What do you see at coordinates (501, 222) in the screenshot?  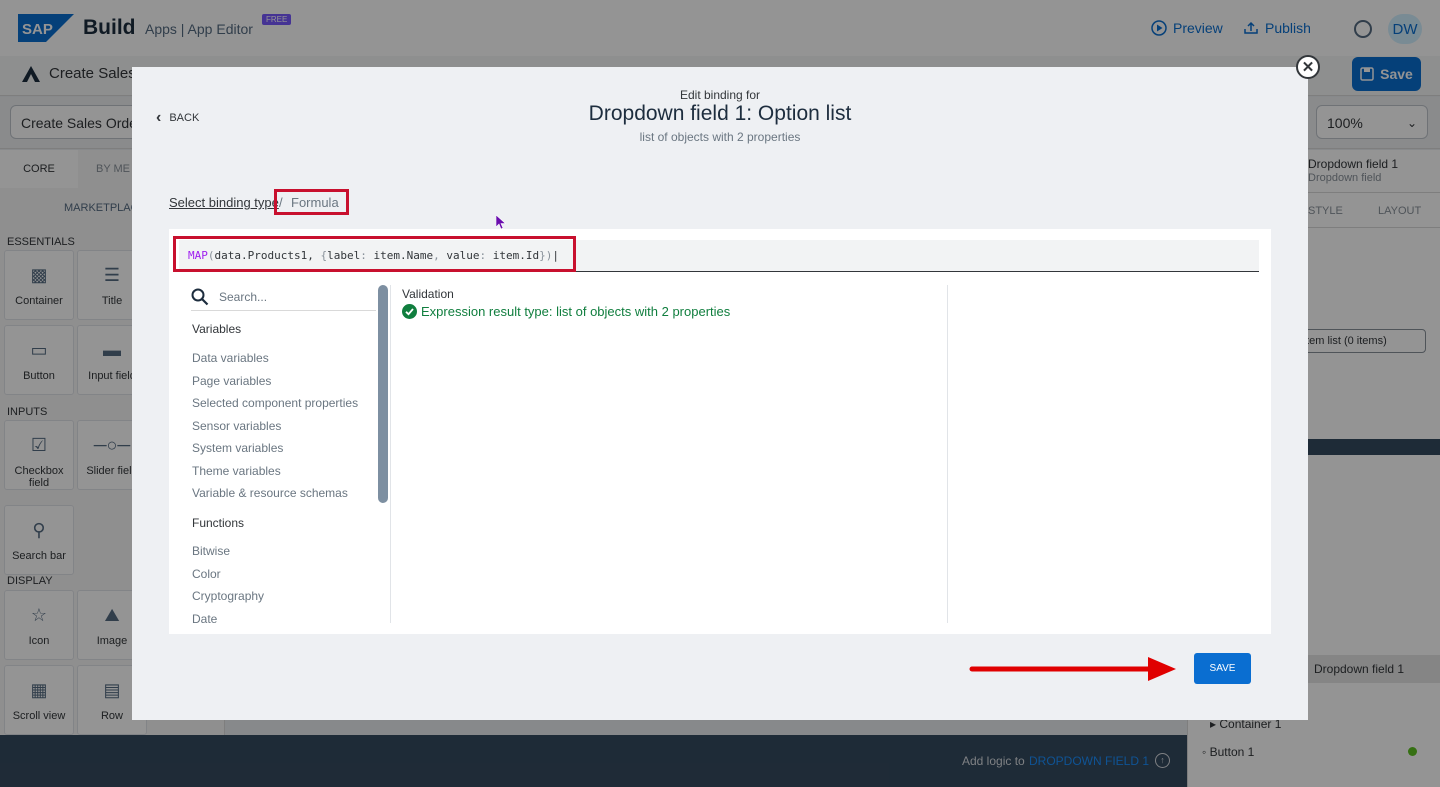 I see `mouse-cursor-icon` at bounding box center [501, 222].